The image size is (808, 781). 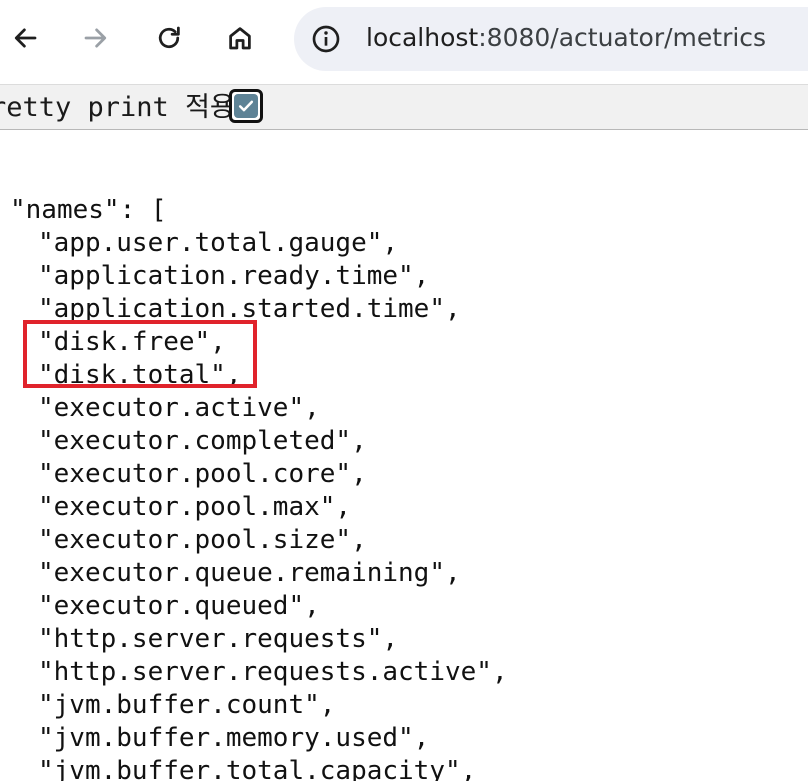 What do you see at coordinates (202, 441) in the screenshot?
I see `list-item: "executor.completed",` at bounding box center [202, 441].